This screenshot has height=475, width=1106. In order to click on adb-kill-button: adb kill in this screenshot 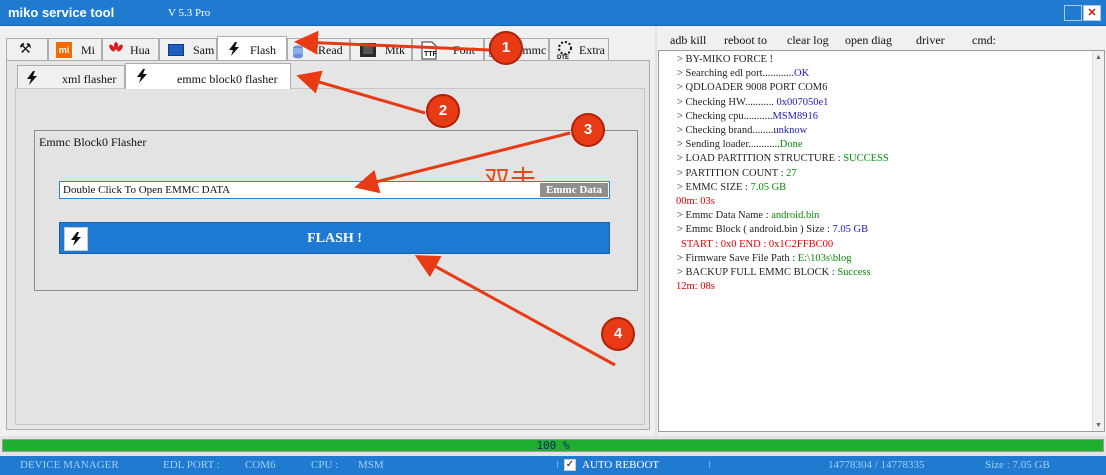, I will do `click(688, 40)`.